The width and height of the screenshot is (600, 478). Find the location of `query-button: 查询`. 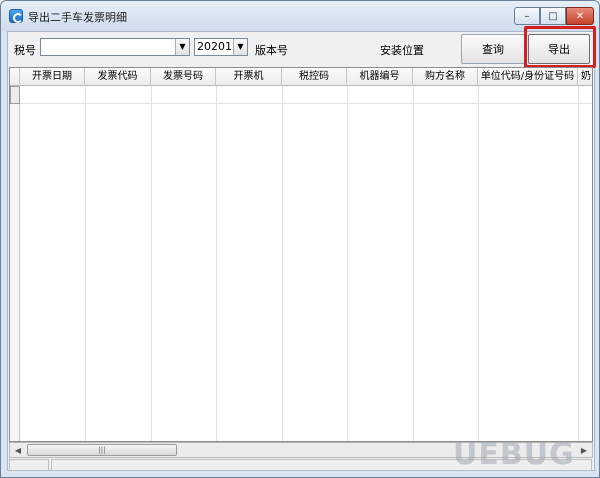

query-button: 查询 is located at coordinates (493, 49).